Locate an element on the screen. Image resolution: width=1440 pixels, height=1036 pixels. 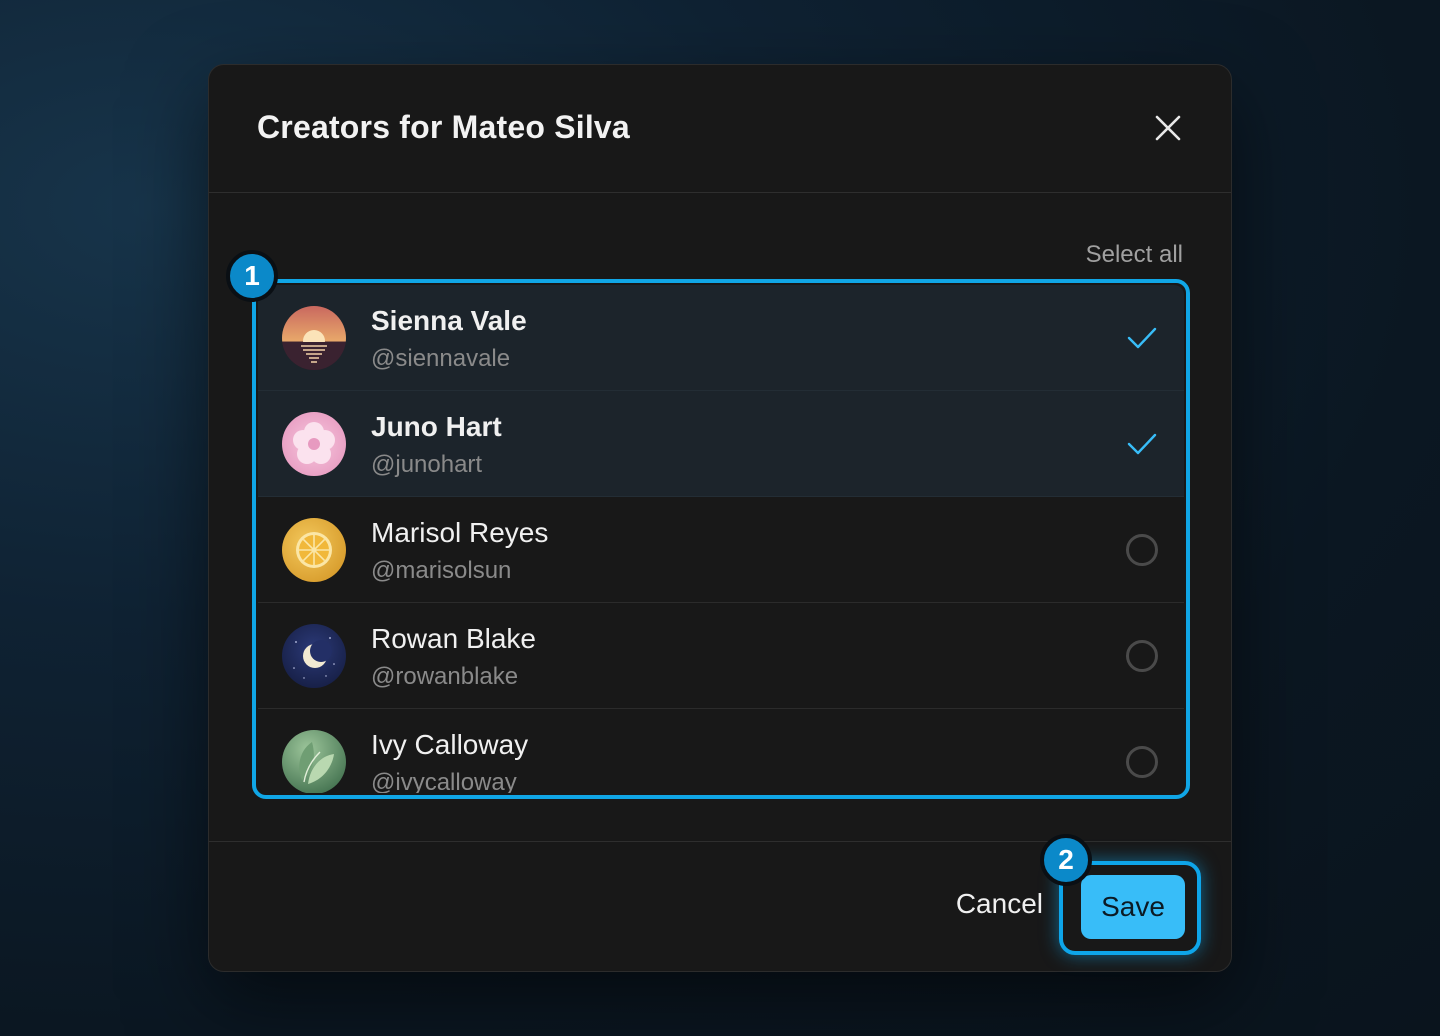
moon-avatar is located at coordinates (314, 656).